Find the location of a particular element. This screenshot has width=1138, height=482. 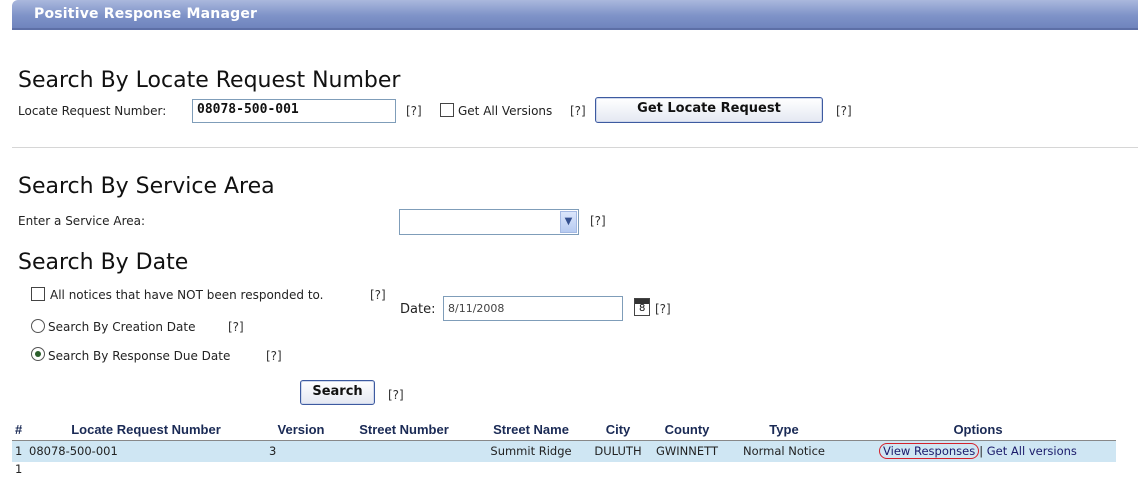

cell-type: Normal Notice is located at coordinates (784, 451).